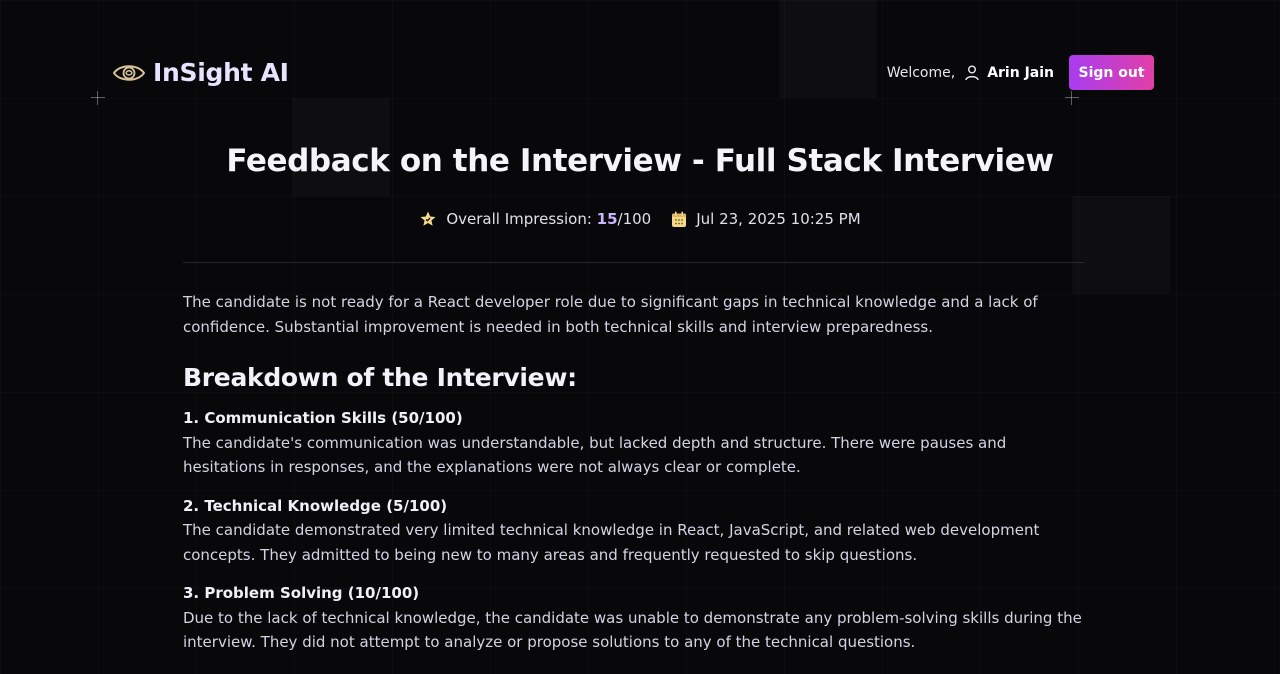 Image resolution: width=1280 pixels, height=674 pixels. What do you see at coordinates (323, 418) in the screenshot?
I see `category-title: 1. Communication Skills (50/100)` at bounding box center [323, 418].